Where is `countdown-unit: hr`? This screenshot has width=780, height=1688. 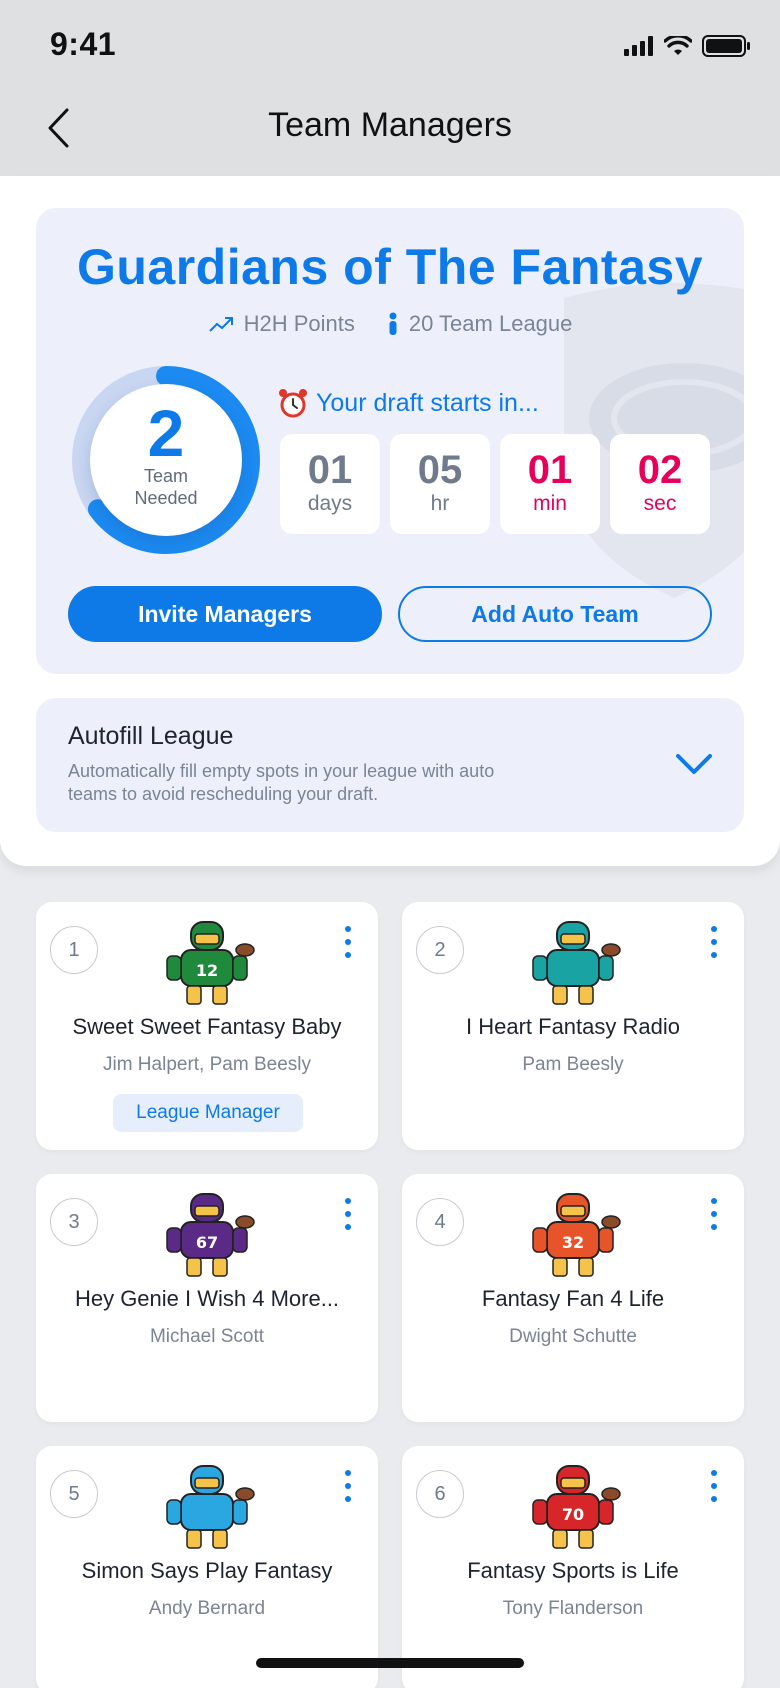
countdown-unit: hr is located at coordinates (440, 503).